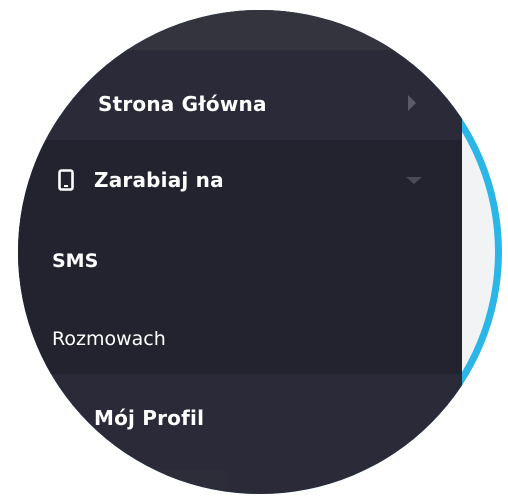 The height and width of the screenshot is (504, 508). I want to click on mobile-phone-icon, so click(66, 180).